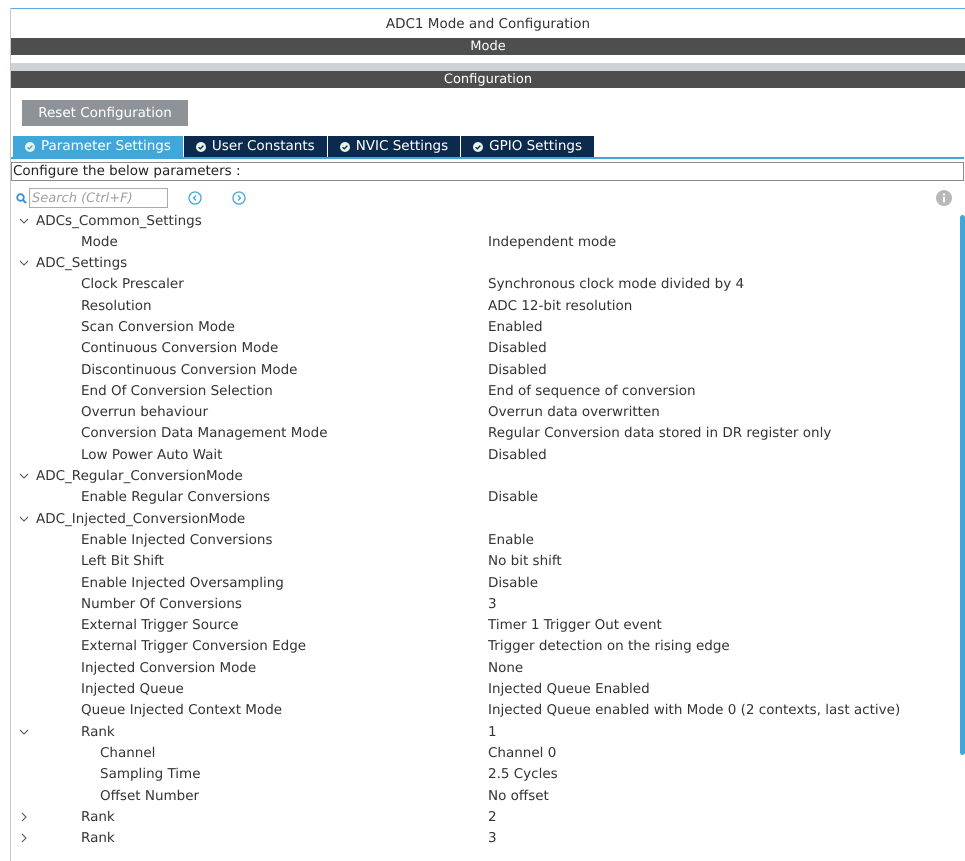 This screenshot has height=861, width=965. Describe the element at coordinates (195, 198) in the screenshot. I see `previous-icon` at that location.